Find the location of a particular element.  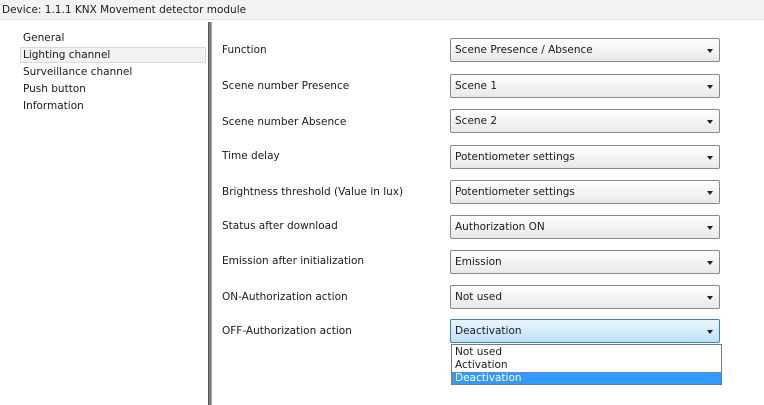

status-after-download-value: Authorization ON is located at coordinates (500, 227).